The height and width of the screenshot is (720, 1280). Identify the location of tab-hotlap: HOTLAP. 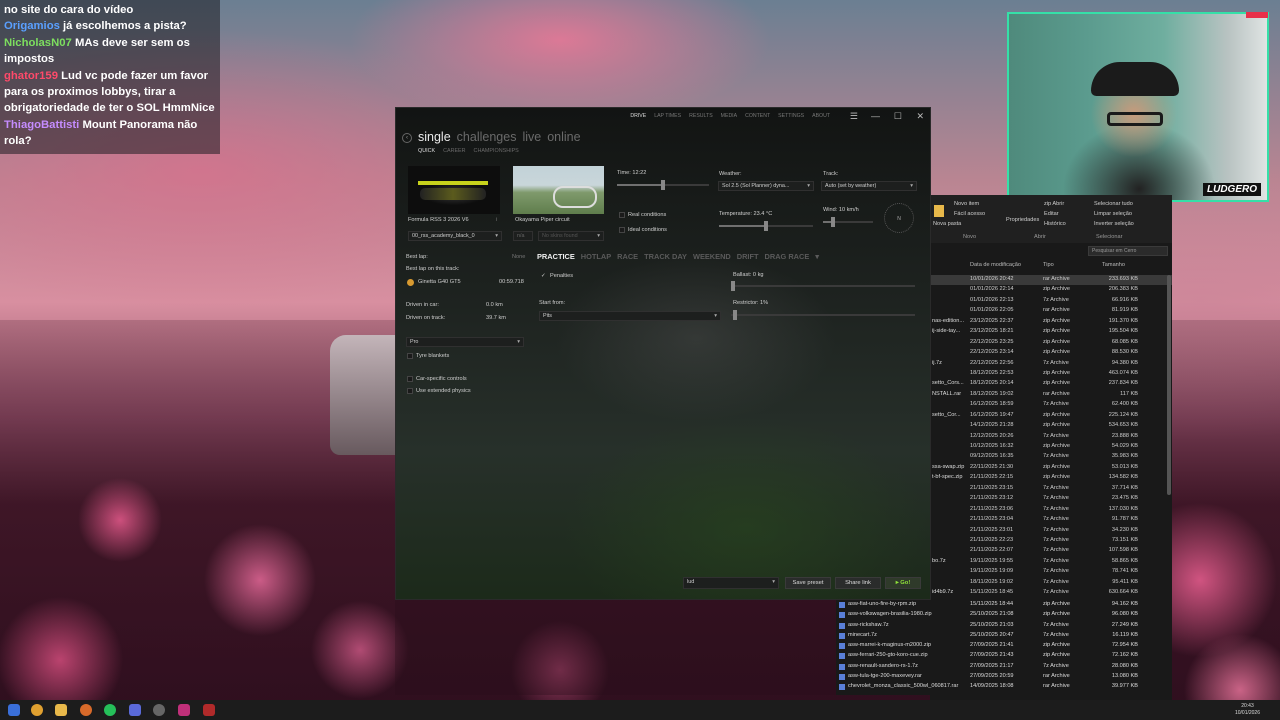
(596, 256).